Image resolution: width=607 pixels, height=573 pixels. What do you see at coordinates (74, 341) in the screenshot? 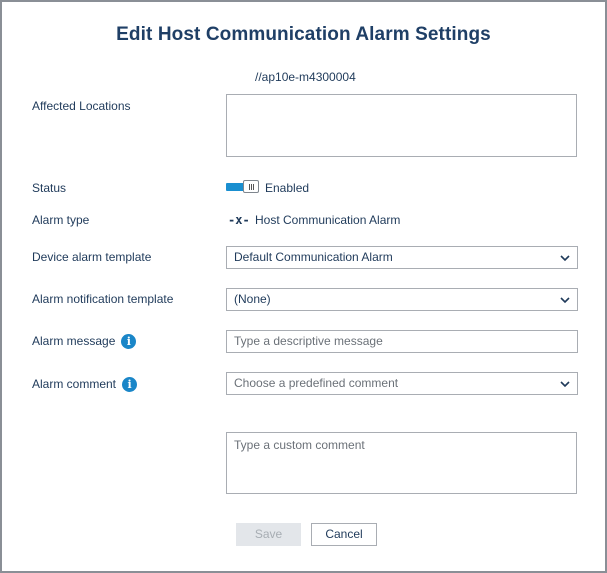
I see `alarm-message-label-text: Alarm message` at bounding box center [74, 341].